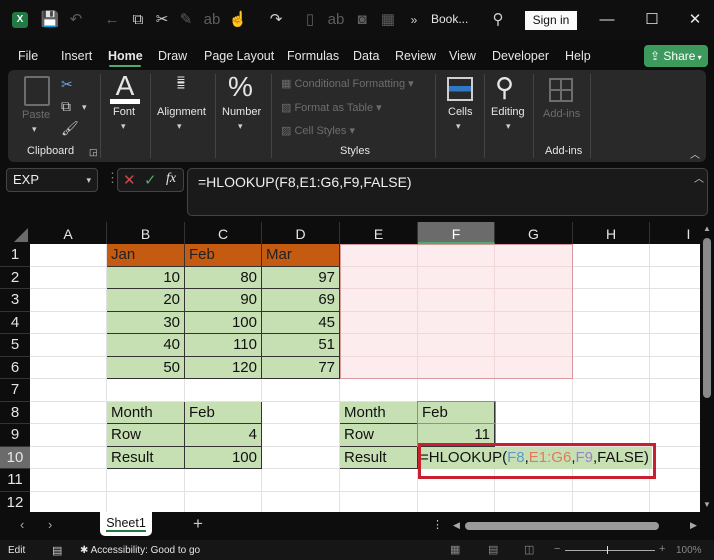 The image size is (714, 560). What do you see at coordinates (223, 367) in the screenshot?
I see `cell-c6: 120` at bounding box center [223, 367].